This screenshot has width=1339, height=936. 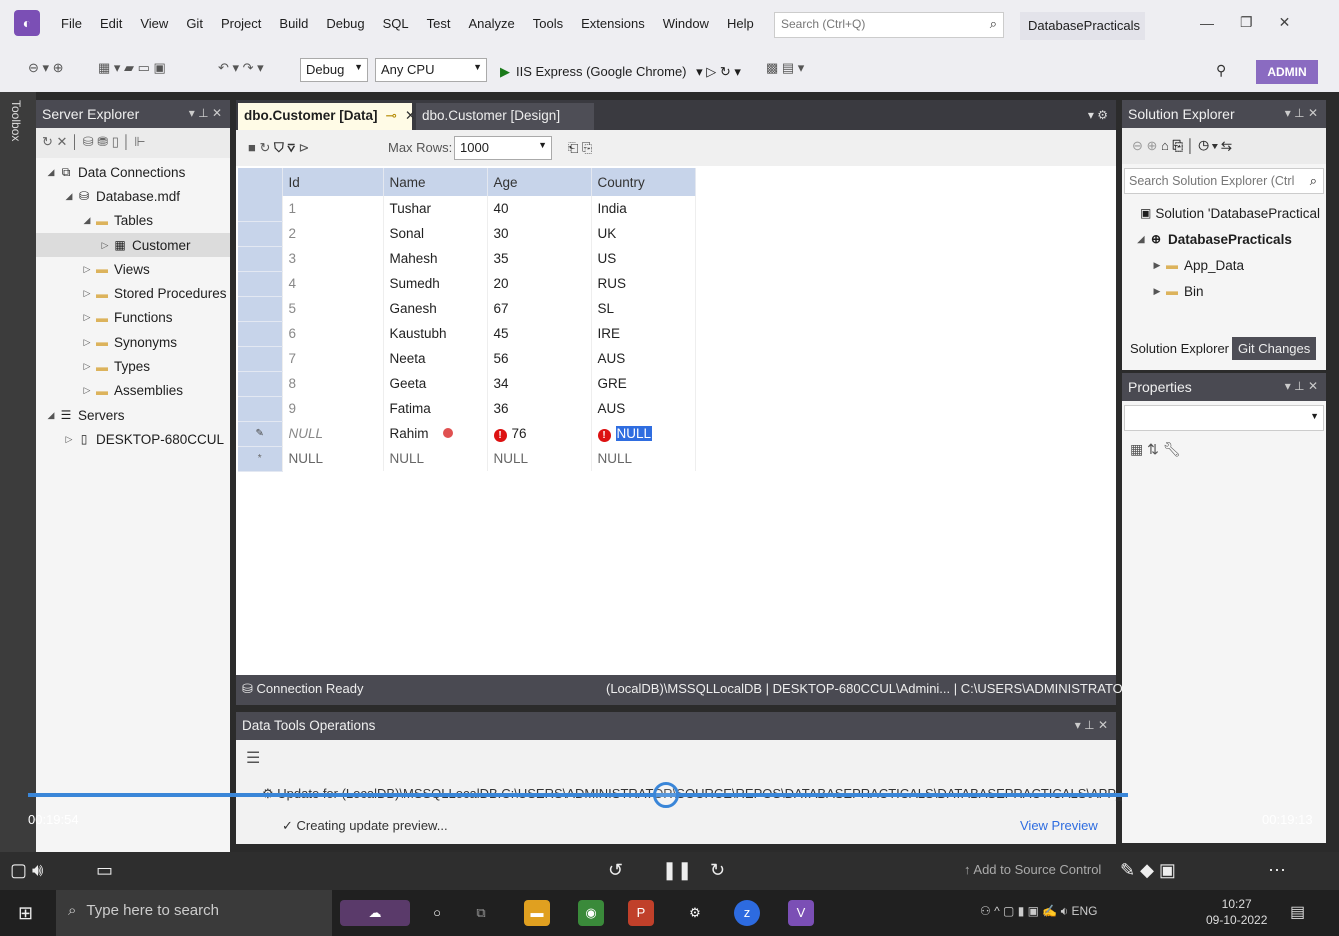 I want to click on cell-country: IRE, so click(x=643, y=333).